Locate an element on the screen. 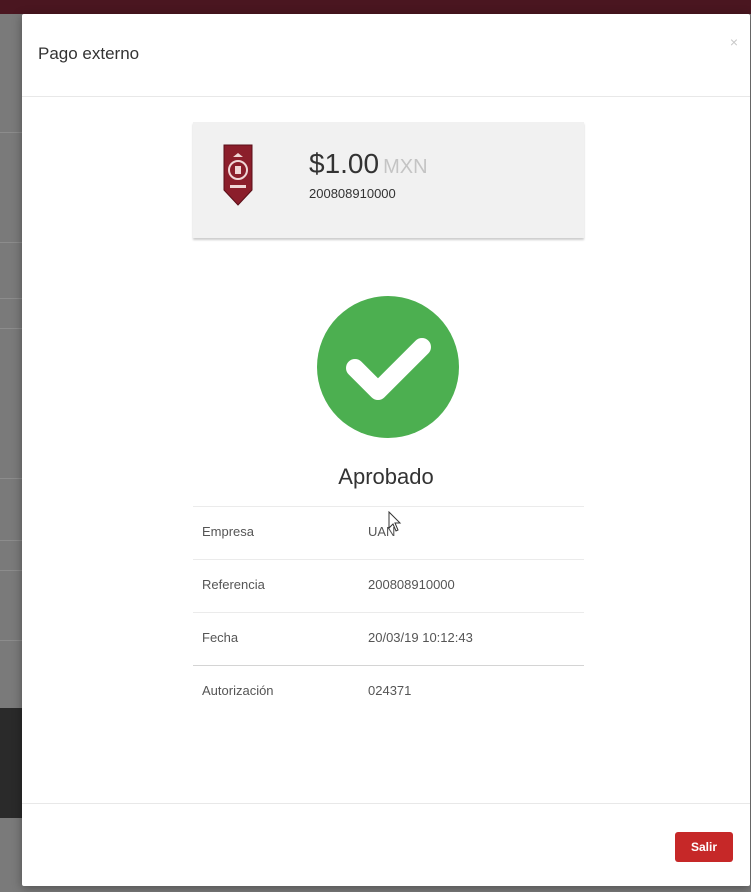  status-label: Aprobado is located at coordinates (386, 476).